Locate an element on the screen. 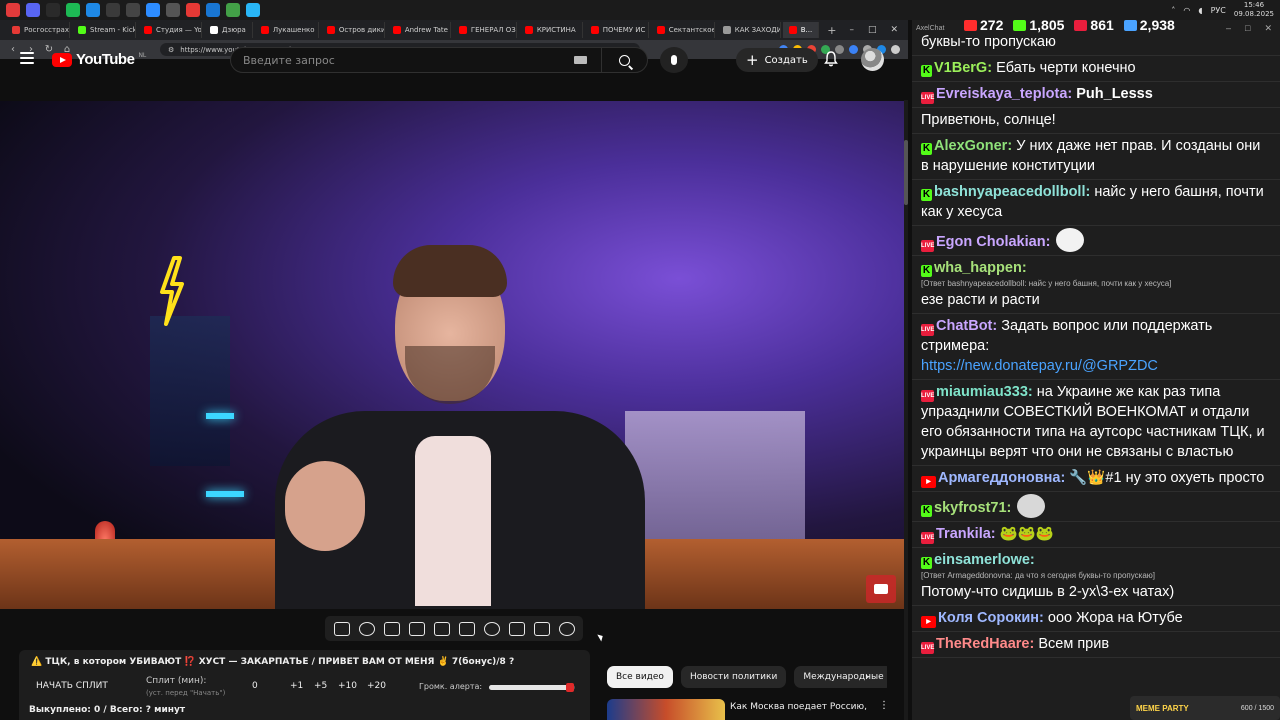  chat-username: Армагеддоновна: is located at coordinates (1001, 478).